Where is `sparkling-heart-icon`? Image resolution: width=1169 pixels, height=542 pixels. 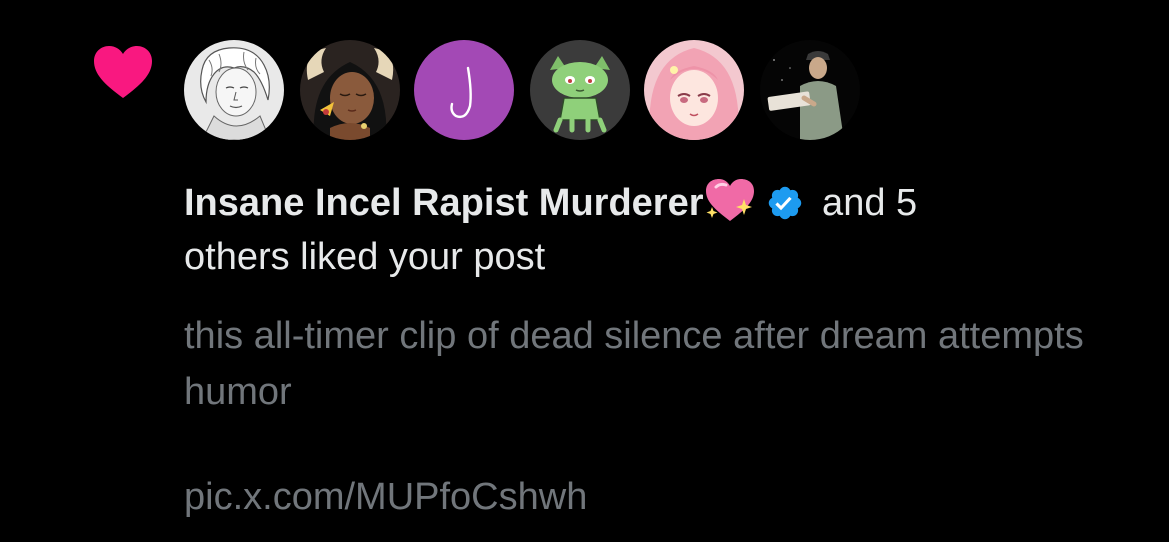
sparkling-heart-icon is located at coordinates (730, 200).